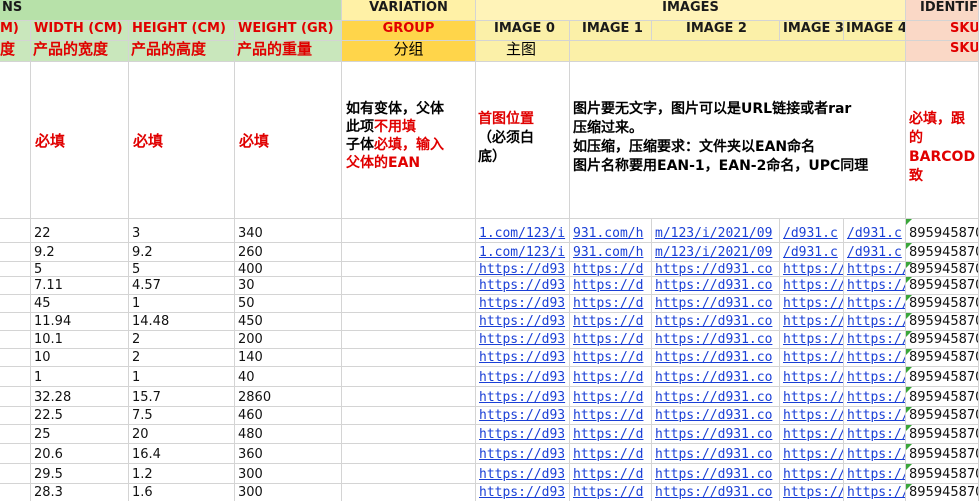 Image resolution: width=979 pixels, height=501 pixels. What do you see at coordinates (288, 397) in the screenshot?
I see `cell-g: 2860` at bounding box center [288, 397].